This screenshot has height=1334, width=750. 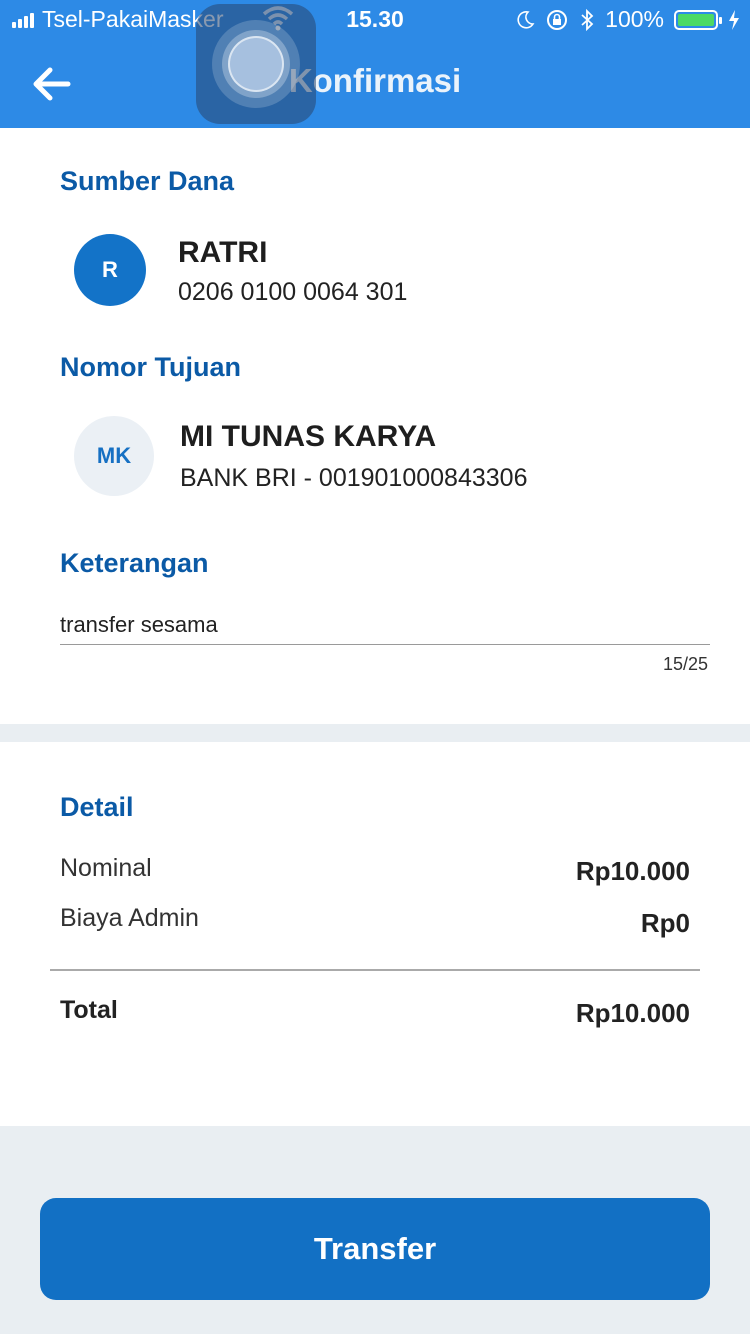 What do you see at coordinates (734, 19) in the screenshot?
I see `charging-icon` at bounding box center [734, 19].